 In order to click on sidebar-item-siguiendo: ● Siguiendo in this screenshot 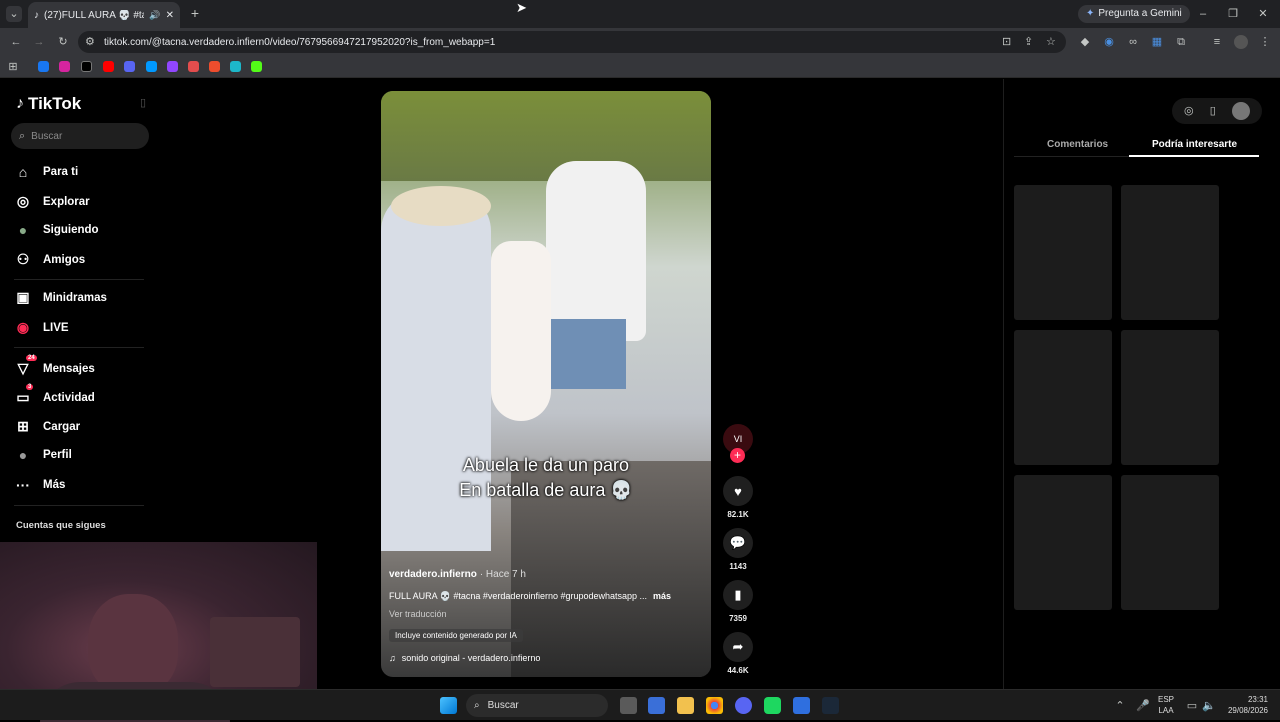, I will do `click(56, 230)`.